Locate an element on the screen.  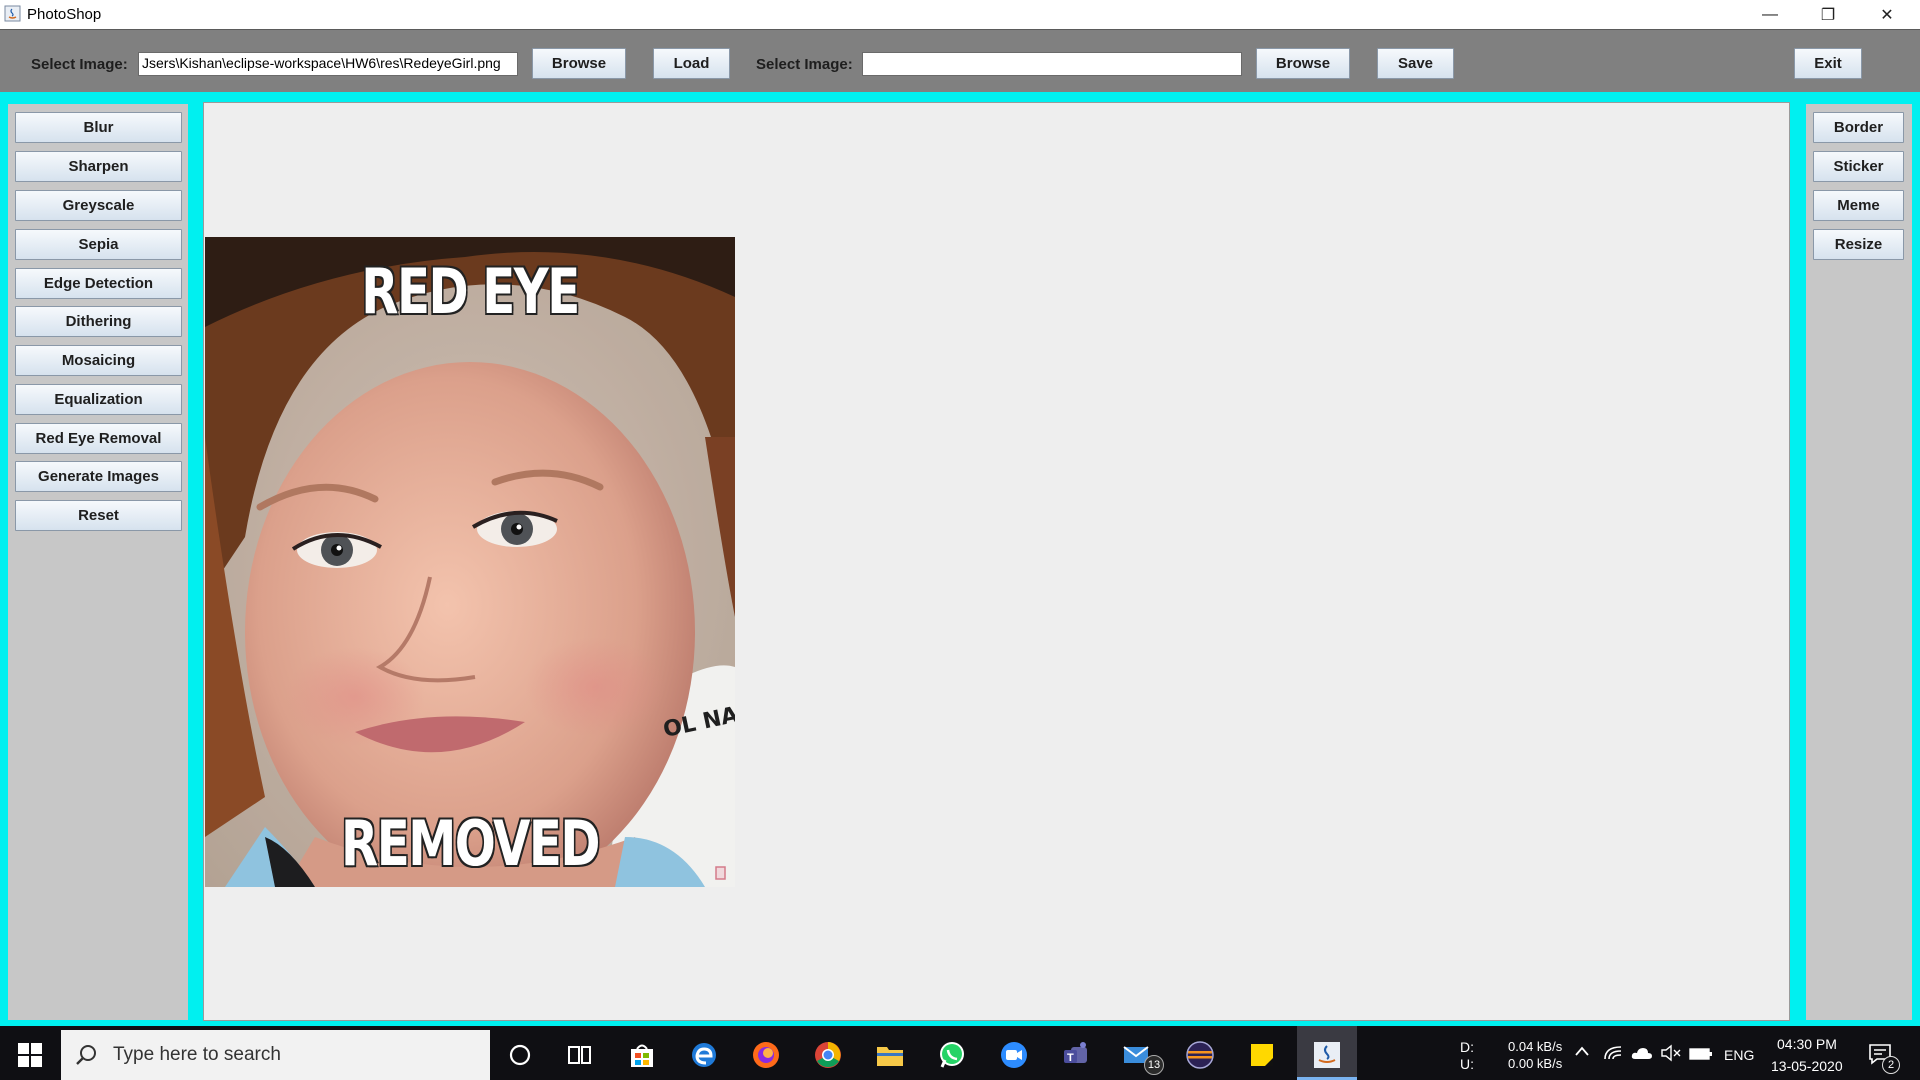
generate-images-button: Generate Images is located at coordinates (98, 476).